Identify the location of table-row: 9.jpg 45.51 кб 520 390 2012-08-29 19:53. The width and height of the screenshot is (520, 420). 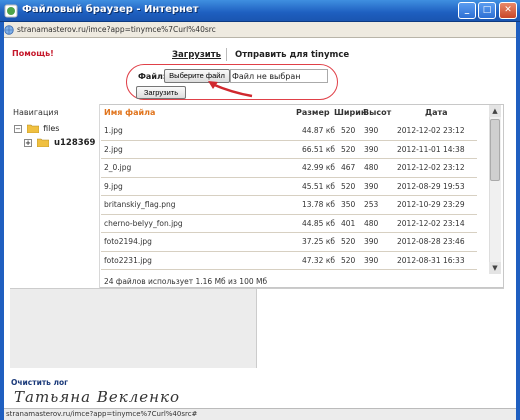
(289, 187).